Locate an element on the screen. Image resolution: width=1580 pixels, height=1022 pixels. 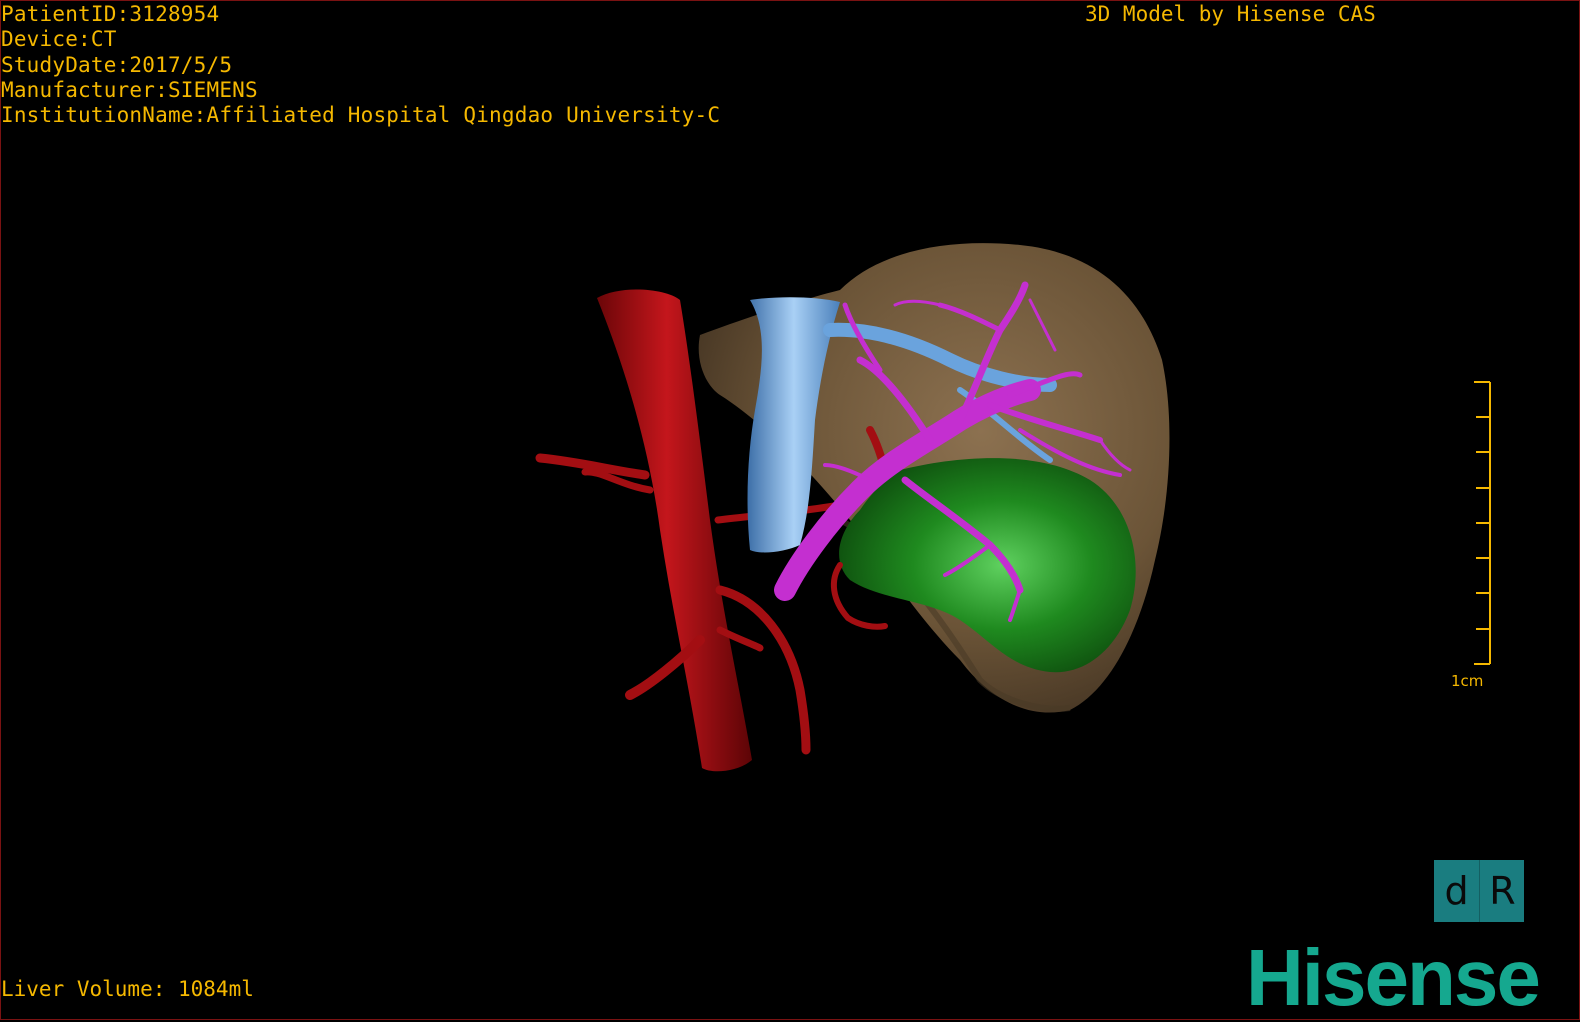
manufacturer-text: Manufacturer:SIEMENS is located at coordinates (129, 89).